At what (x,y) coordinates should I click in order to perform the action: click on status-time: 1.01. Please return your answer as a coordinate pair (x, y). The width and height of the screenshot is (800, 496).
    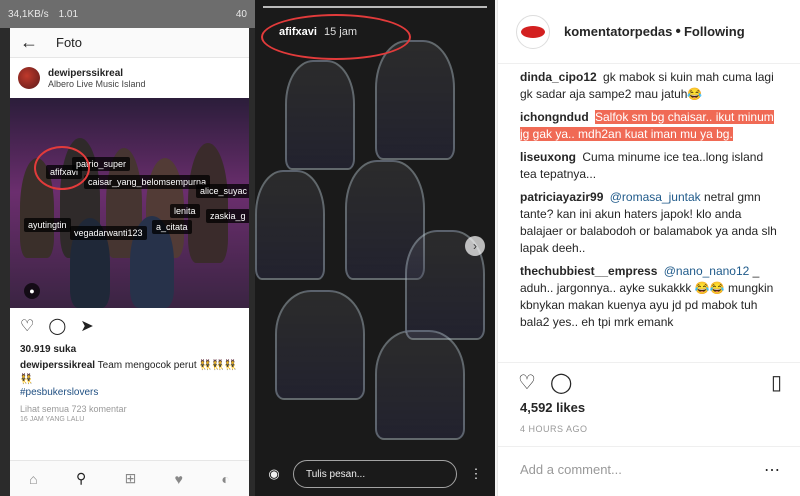
    Looking at the image, I should click on (68, 14).